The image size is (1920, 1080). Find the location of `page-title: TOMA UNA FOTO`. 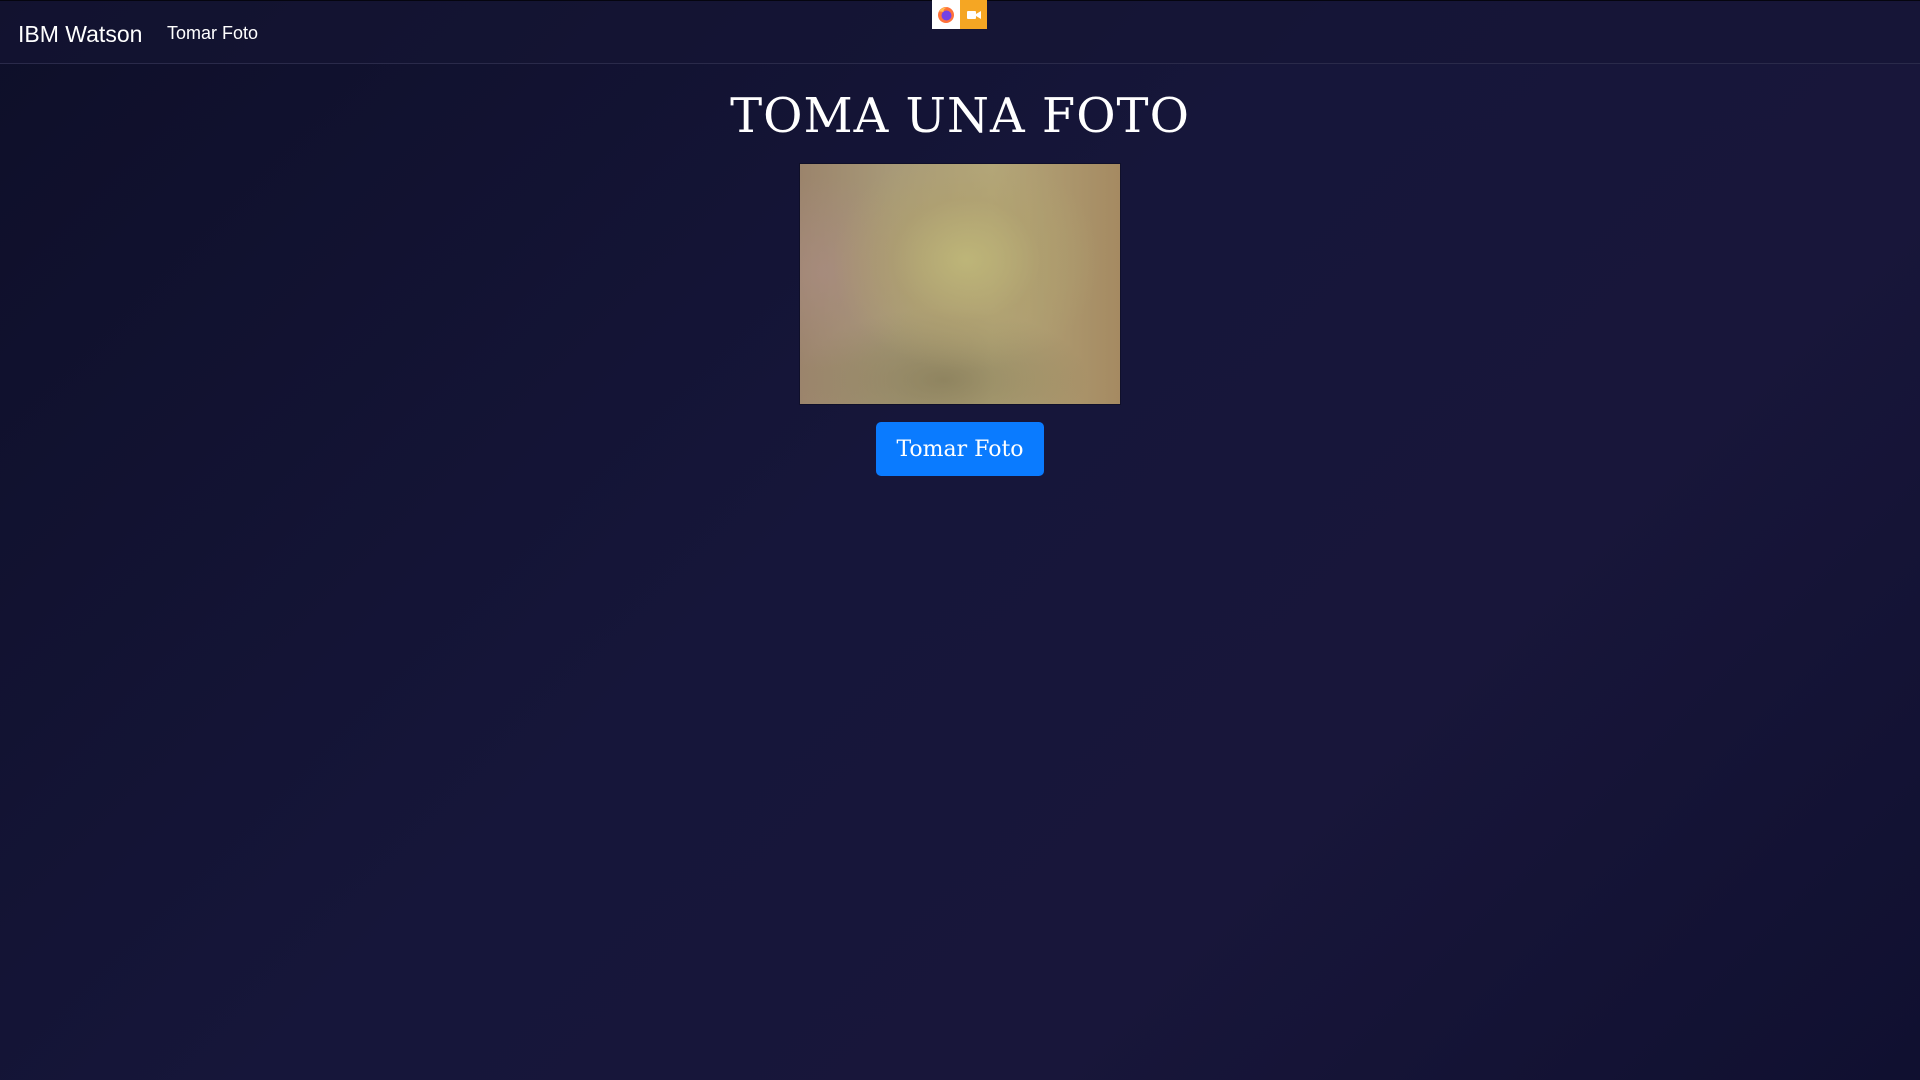

page-title: TOMA UNA FOTO is located at coordinates (960, 116).